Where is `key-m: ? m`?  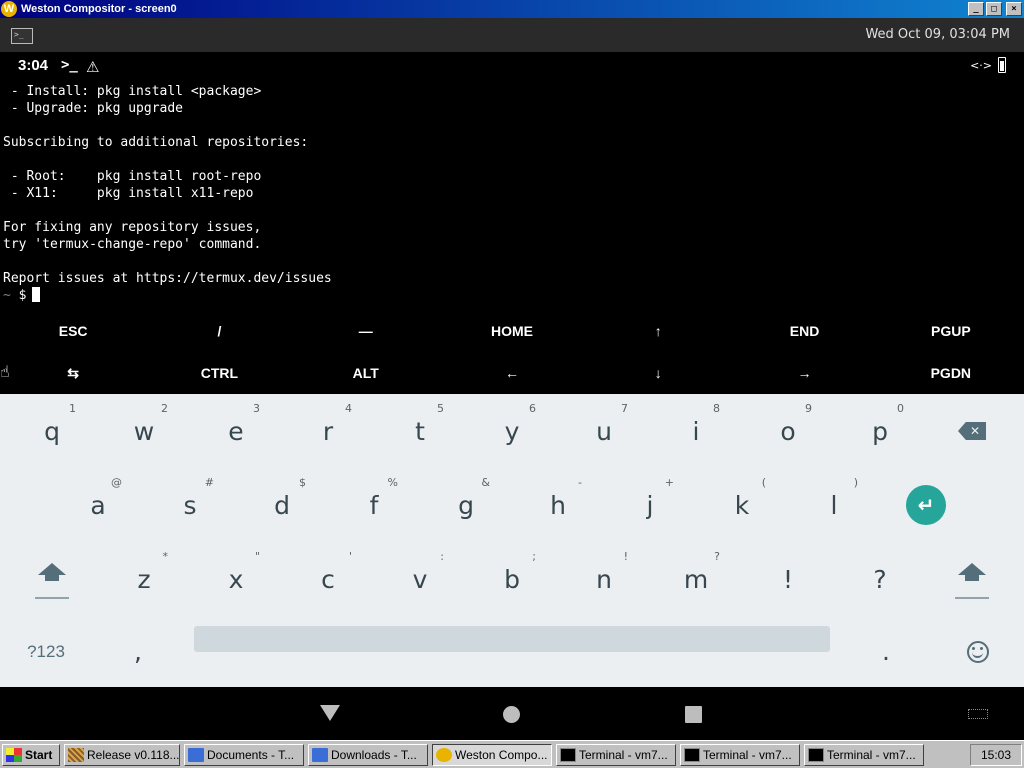 key-m: ? m is located at coordinates (696, 579).